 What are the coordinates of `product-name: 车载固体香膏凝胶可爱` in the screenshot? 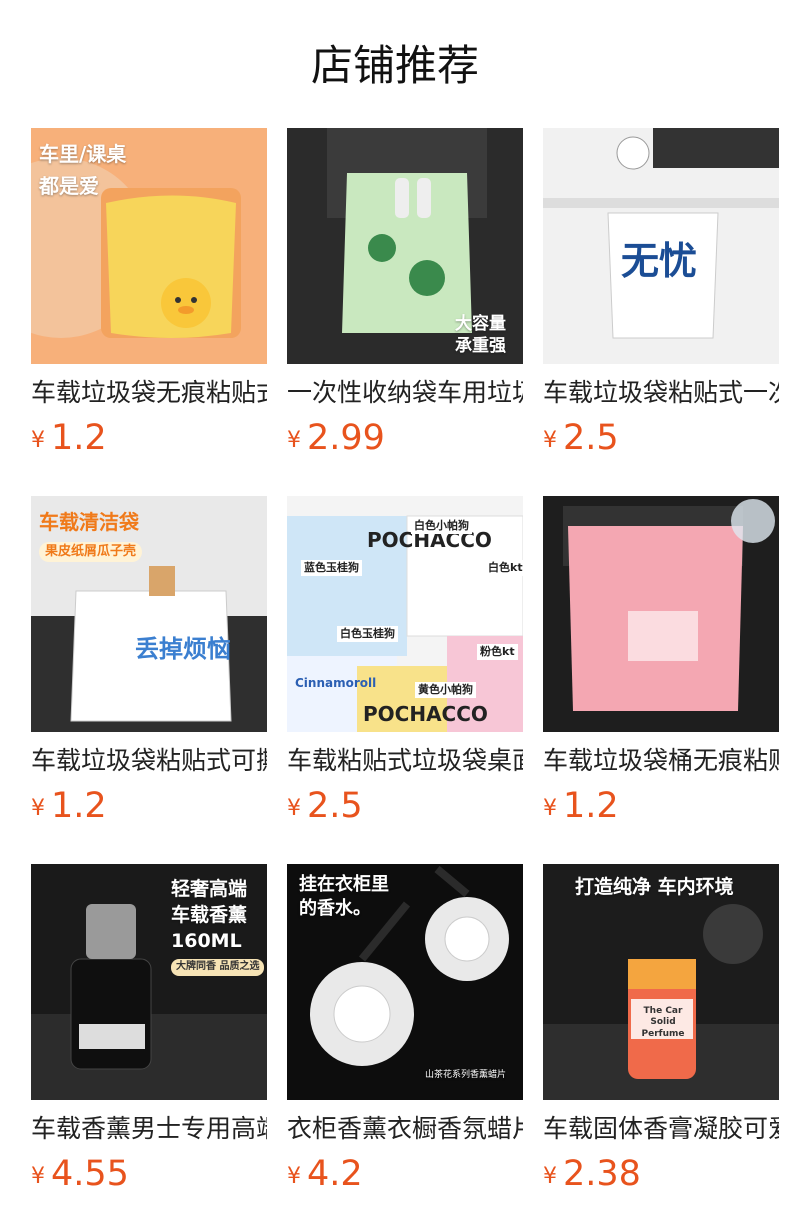 It's located at (661, 1129).